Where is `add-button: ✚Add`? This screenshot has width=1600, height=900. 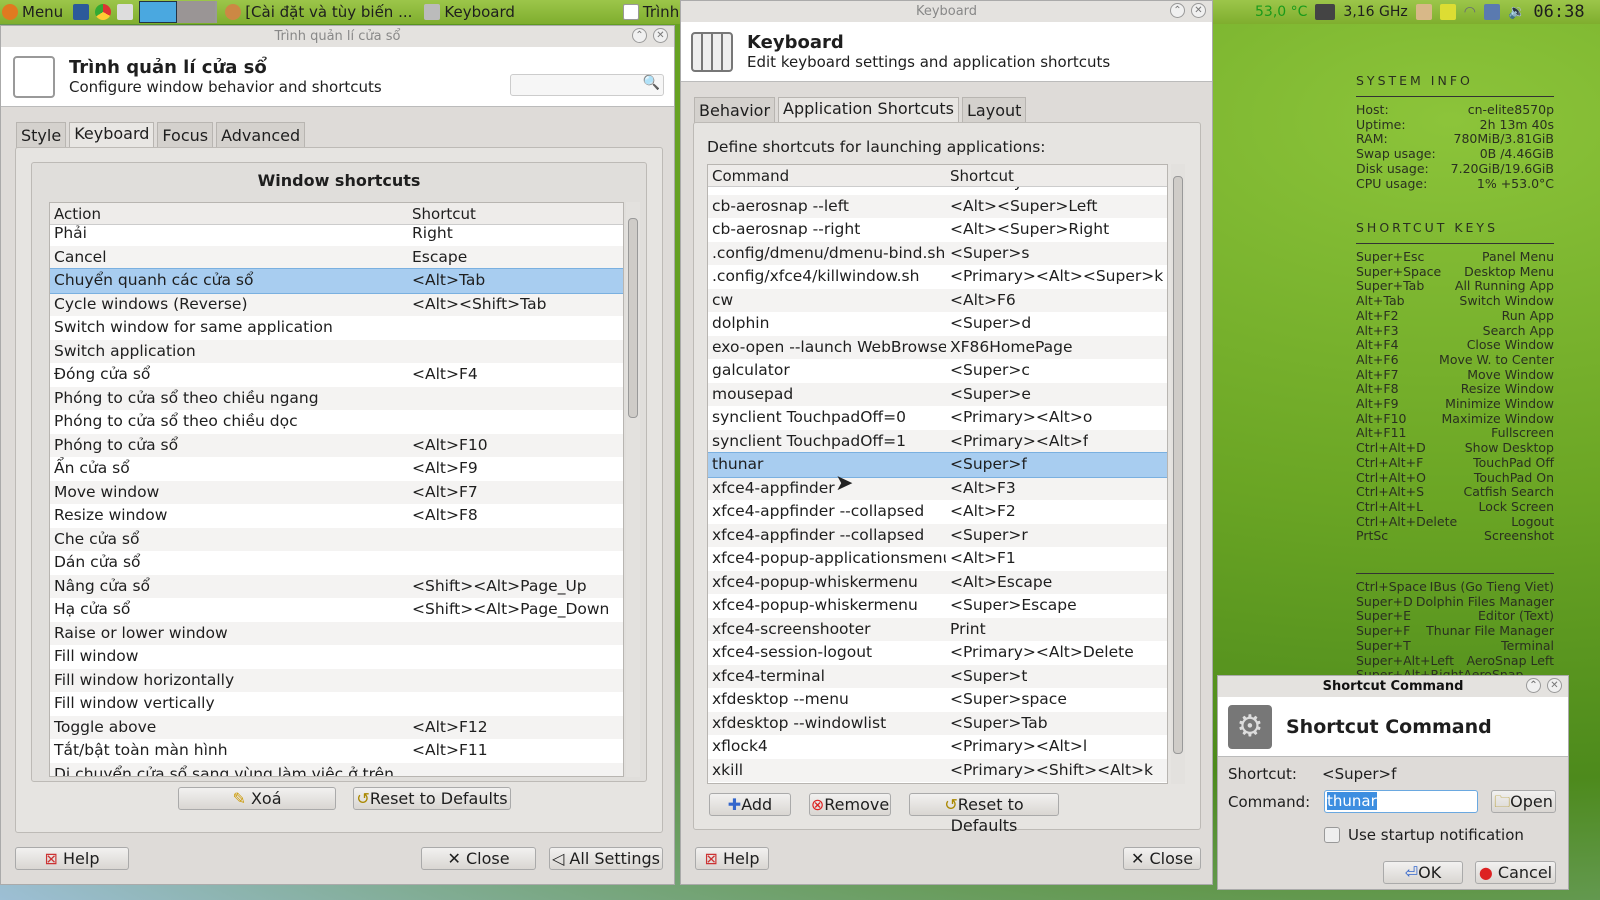 add-button: ✚Add is located at coordinates (750, 804).